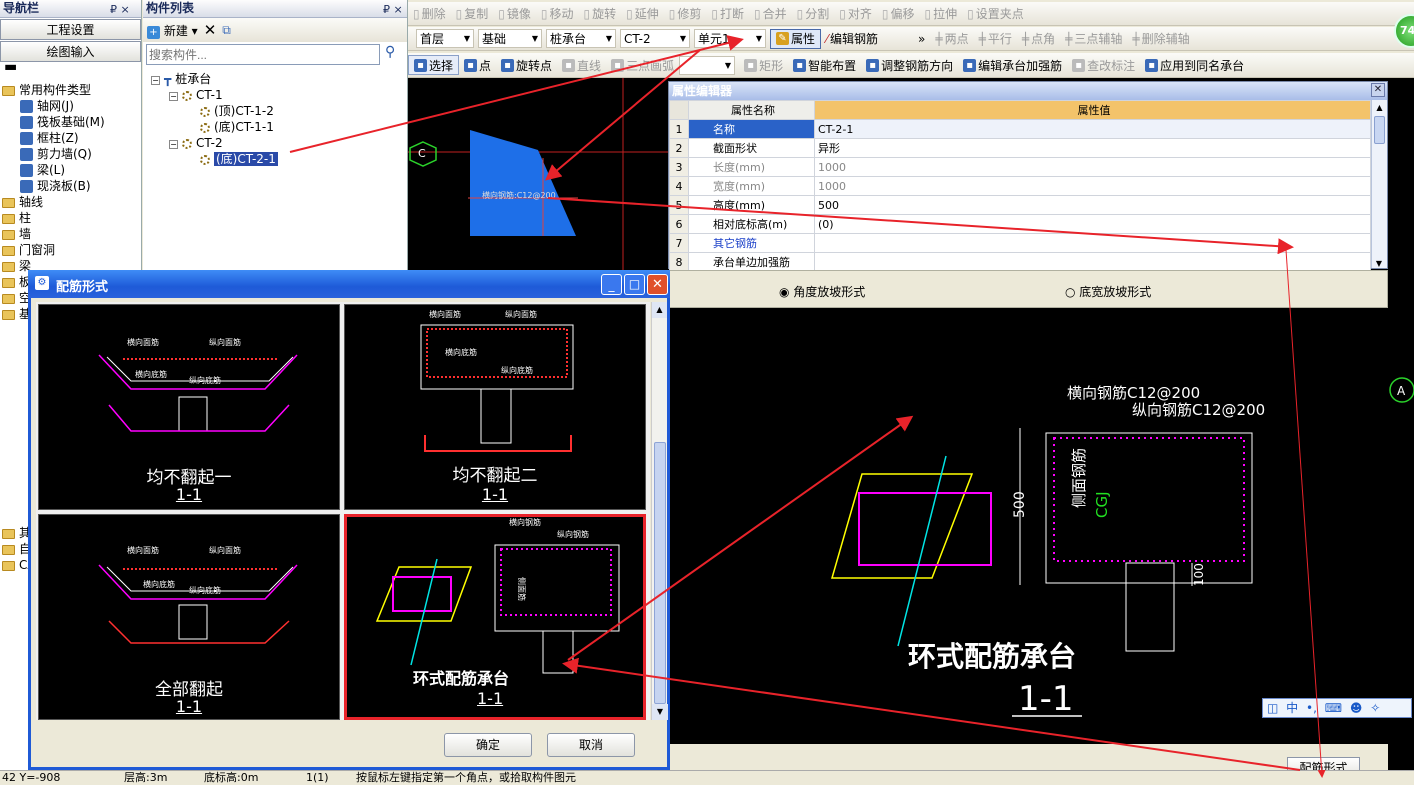 This screenshot has width=1414, height=785. I want to click on nav-folder: 墙, so click(71, 234).